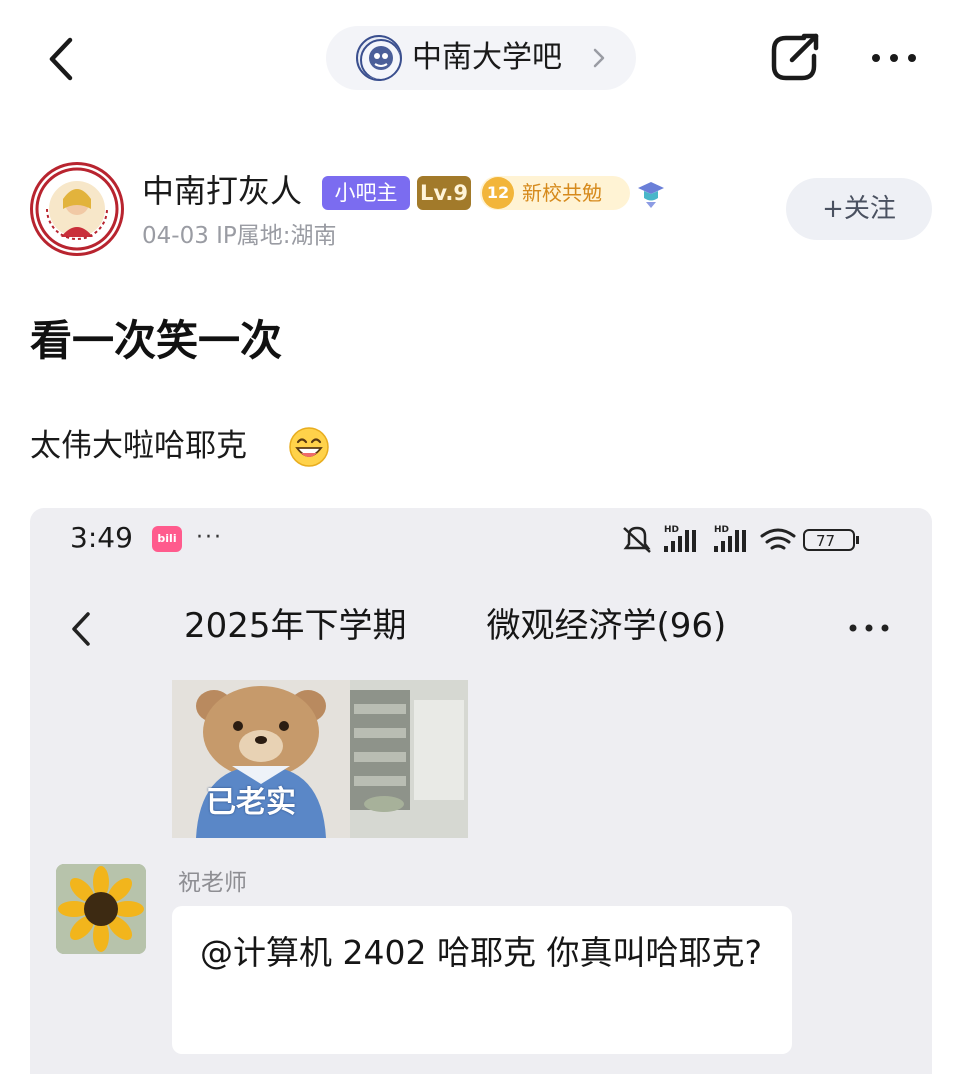  I want to click on grinning-face-emoji-icon, so click(309, 447).